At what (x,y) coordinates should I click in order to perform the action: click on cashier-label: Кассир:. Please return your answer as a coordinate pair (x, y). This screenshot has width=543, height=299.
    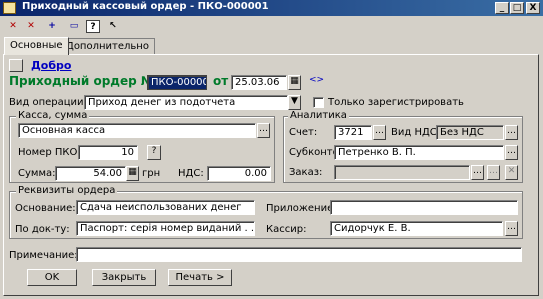
    Looking at the image, I should click on (286, 229).